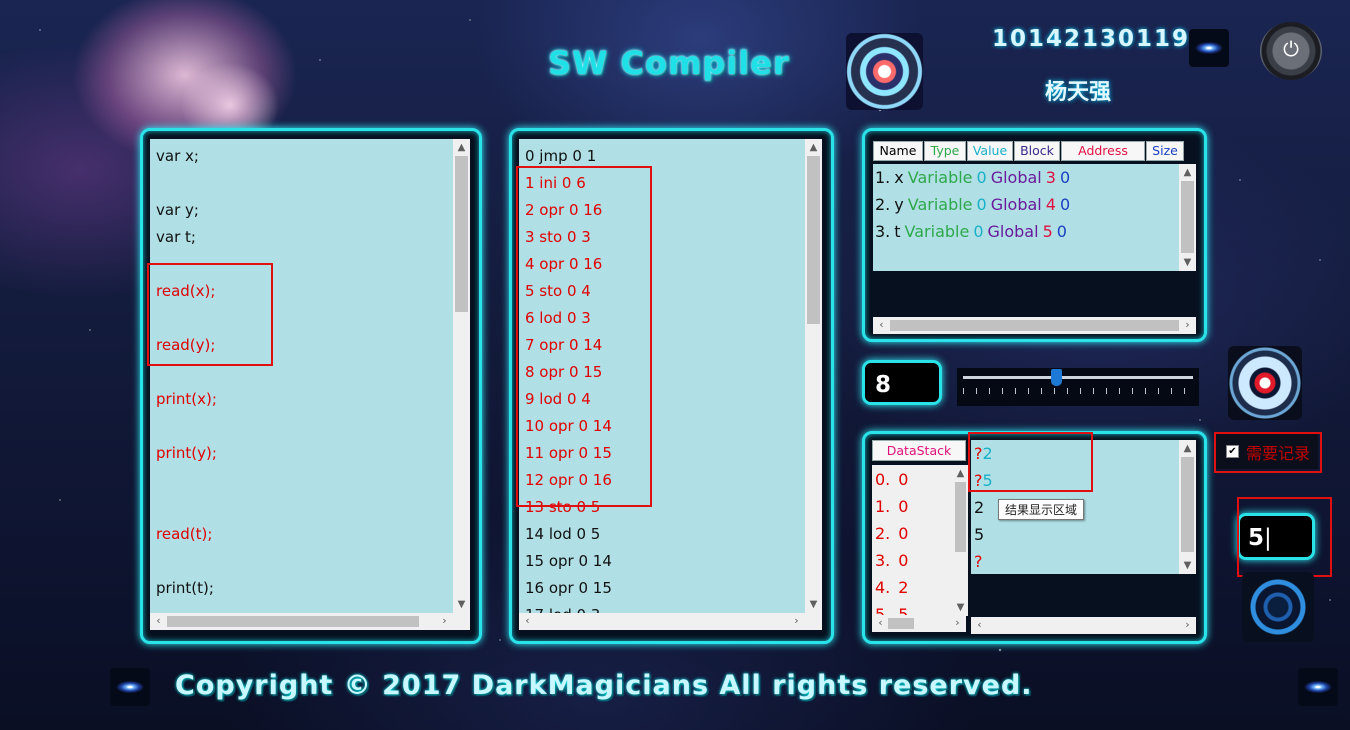 Image resolution: width=1350 pixels, height=730 pixels. Describe the element at coordinates (1083, 595) in the screenshot. I see `output-empty` at that location.